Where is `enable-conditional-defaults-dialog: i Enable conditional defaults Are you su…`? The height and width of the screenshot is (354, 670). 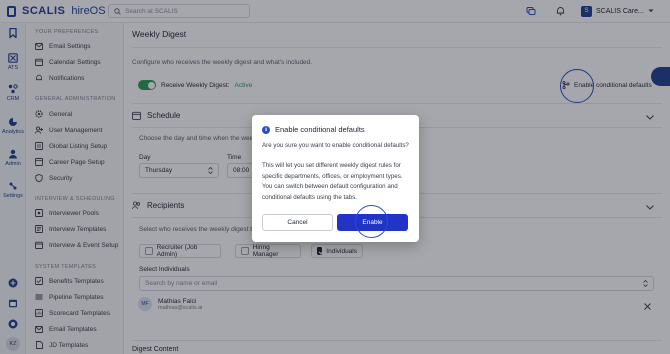
enable-conditional-defaults-dialog: i Enable conditional defaults Are you su… is located at coordinates (335, 178).